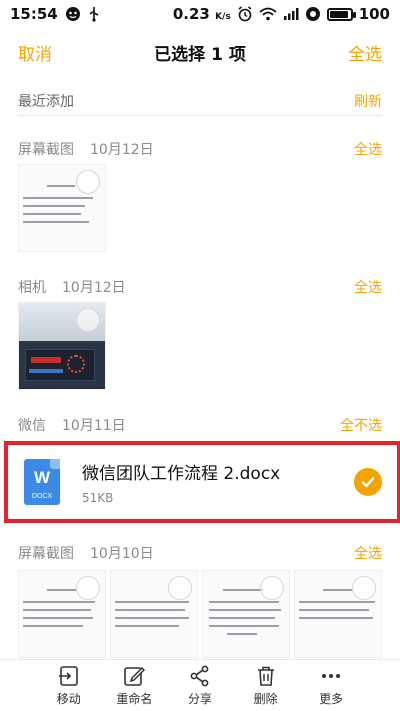 The width and height of the screenshot is (400, 711). What do you see at coordinates (223, 17) in the screenshot?
I see `network-speed-unit: K/s` at bounding box center [223, 17].